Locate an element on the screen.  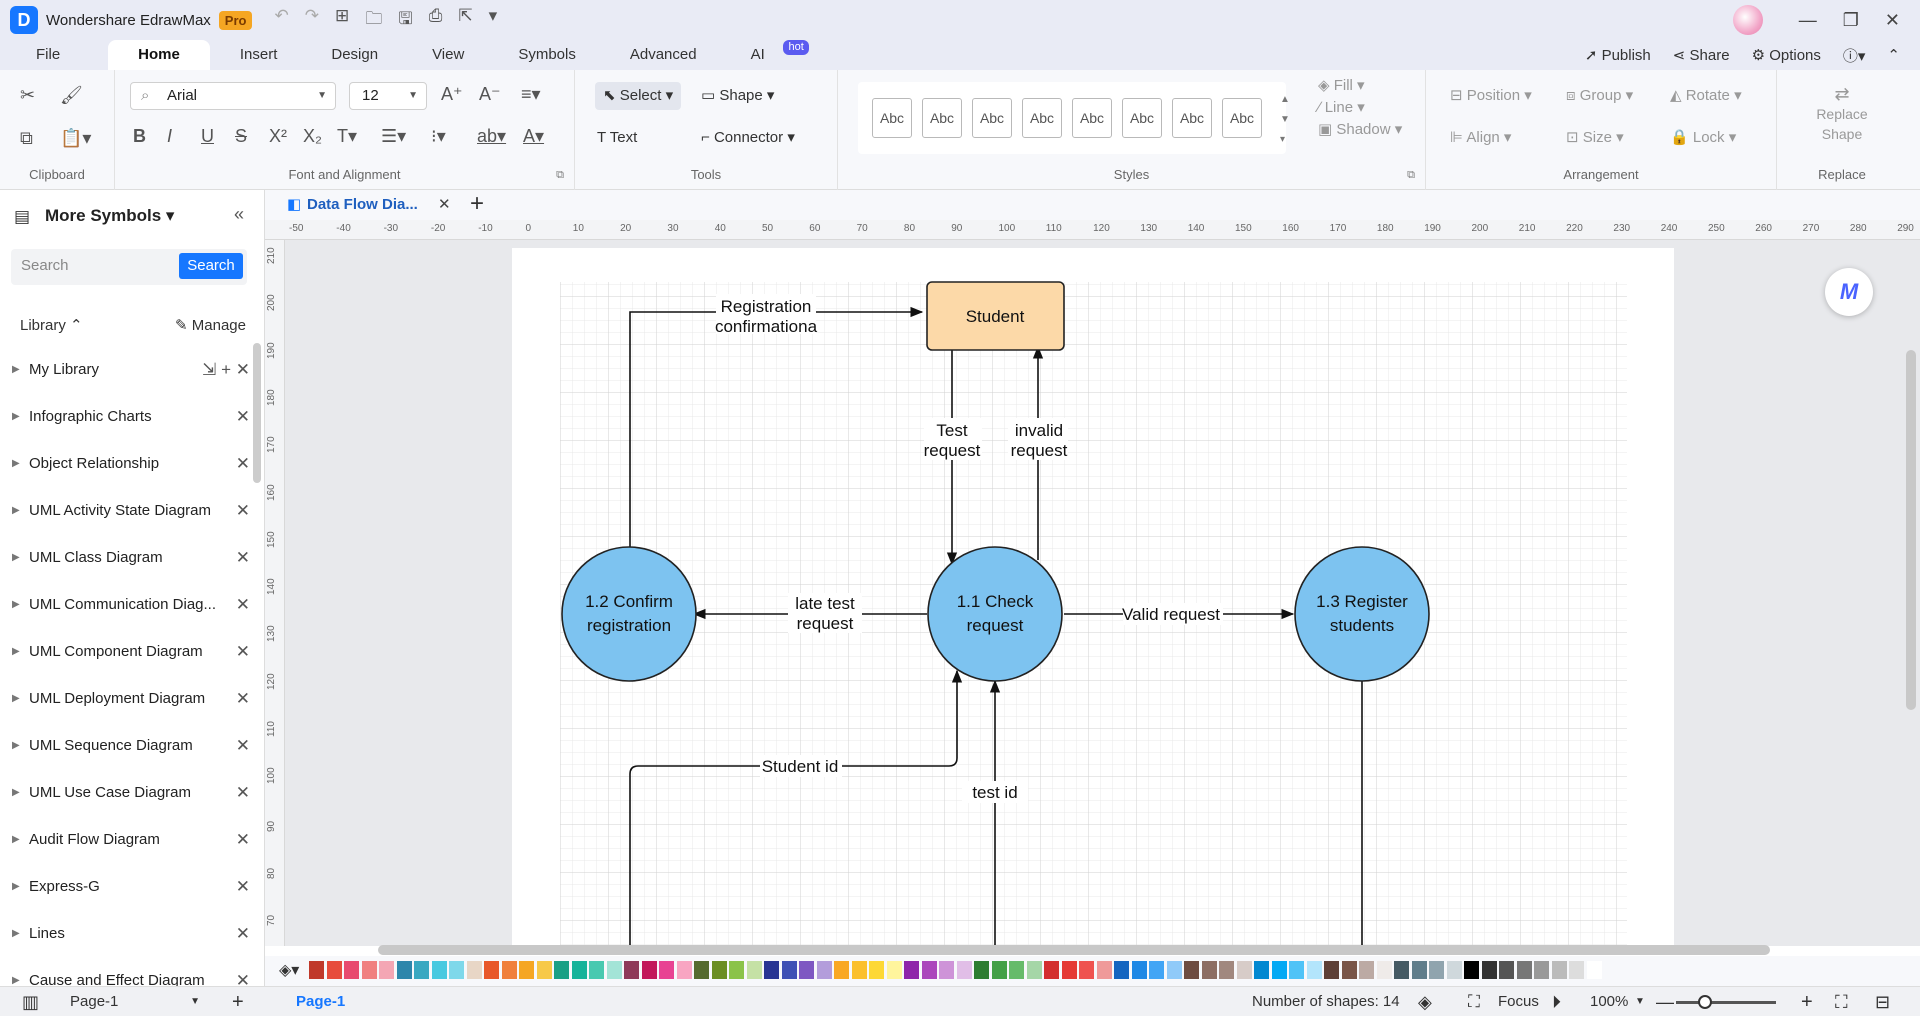
replace-shape-button: ⇄ Replace Shape is located at coordinates (1842, 114).